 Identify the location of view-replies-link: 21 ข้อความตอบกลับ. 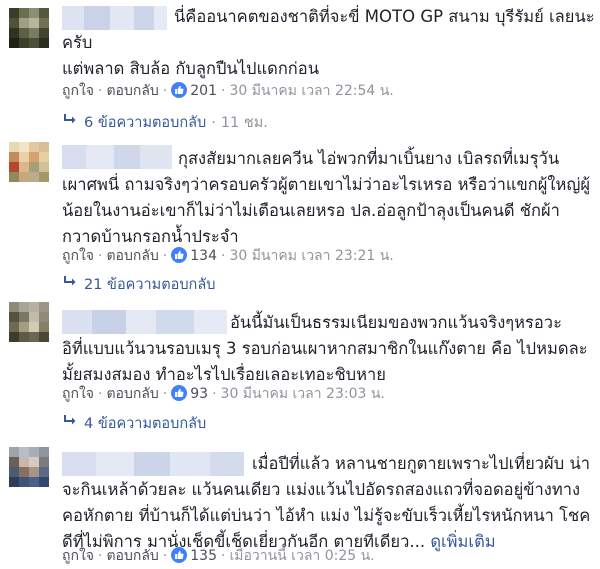
(138, 285).